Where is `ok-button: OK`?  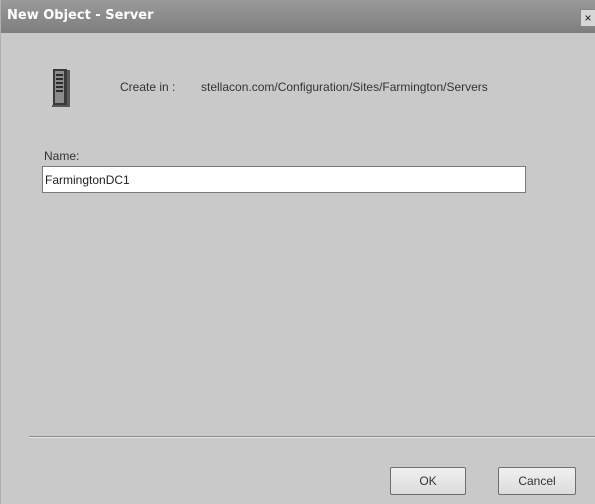
ok-button: OK is located at coordinates (428, 481).